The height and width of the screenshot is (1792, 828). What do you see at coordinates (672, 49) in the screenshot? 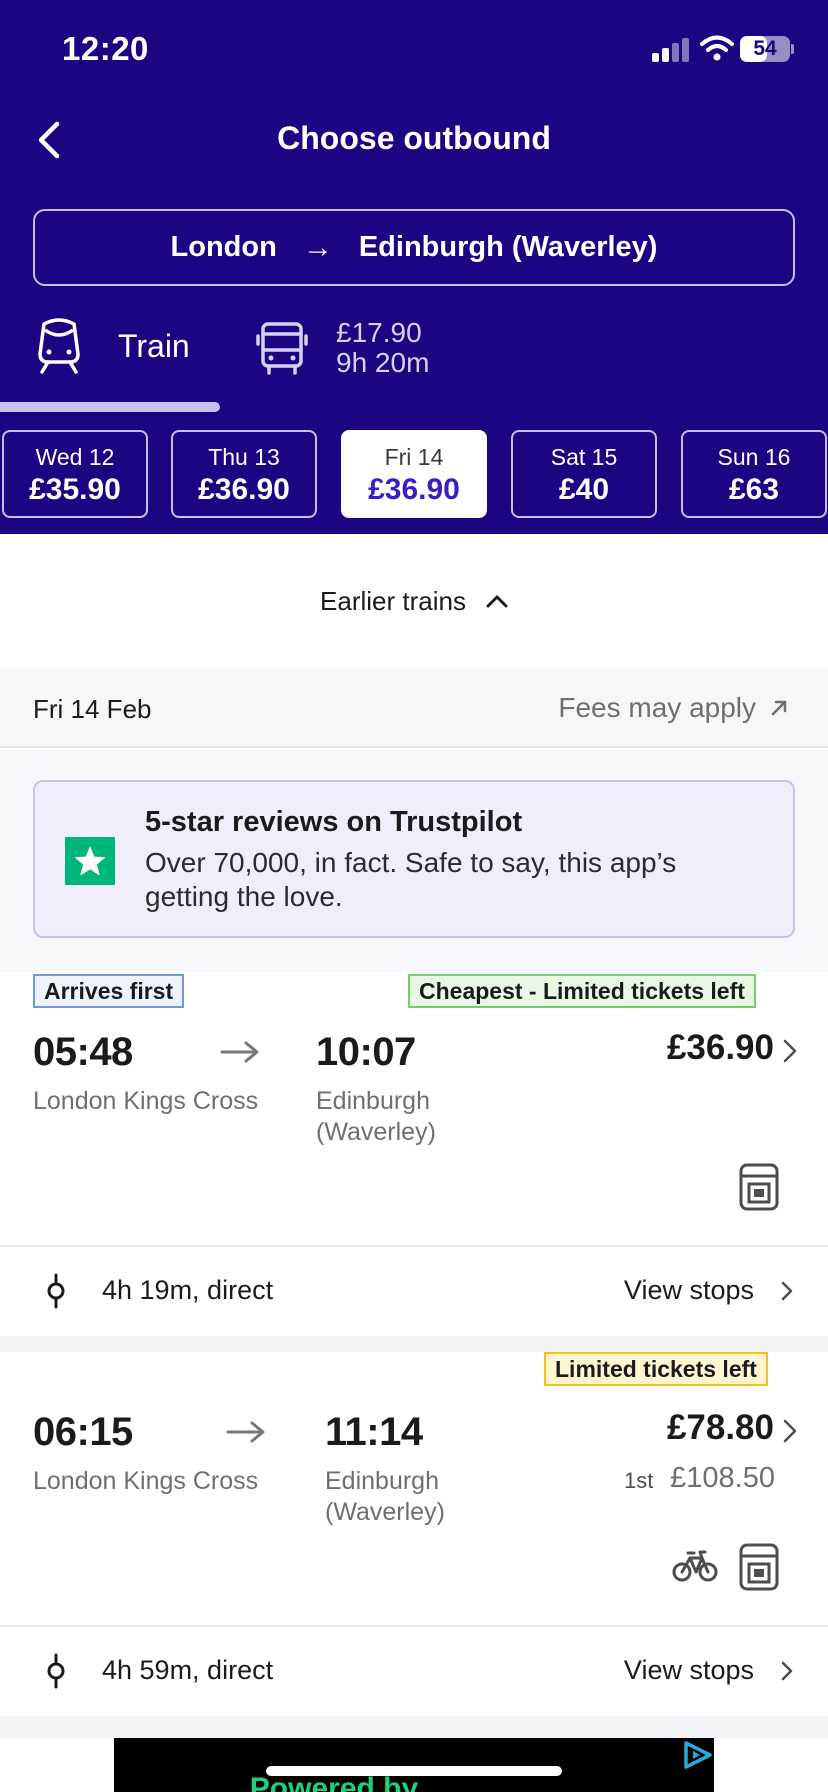
I see `signal-icon` at bounding box center [672, 49].